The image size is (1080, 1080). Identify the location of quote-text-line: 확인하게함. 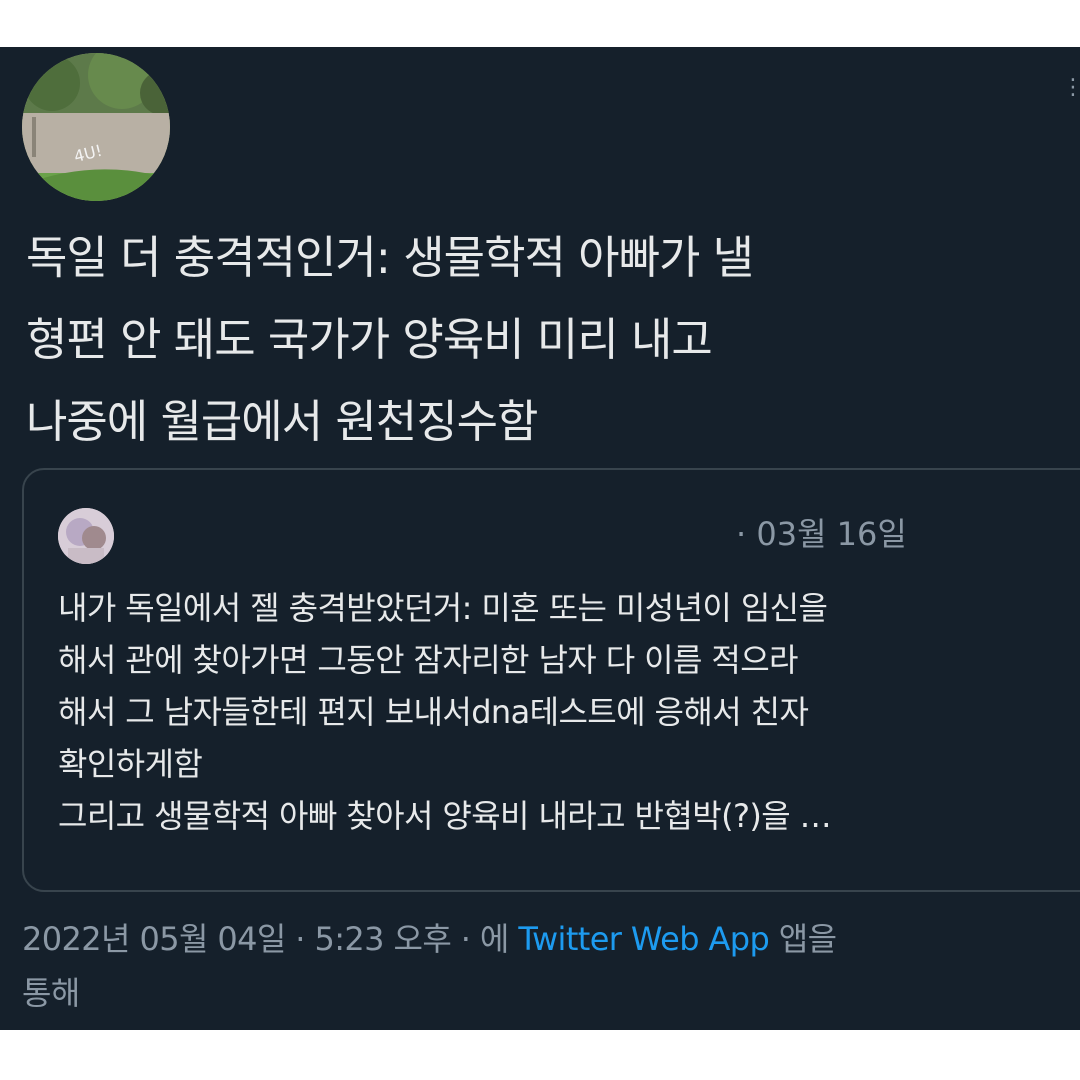
(130, 764).